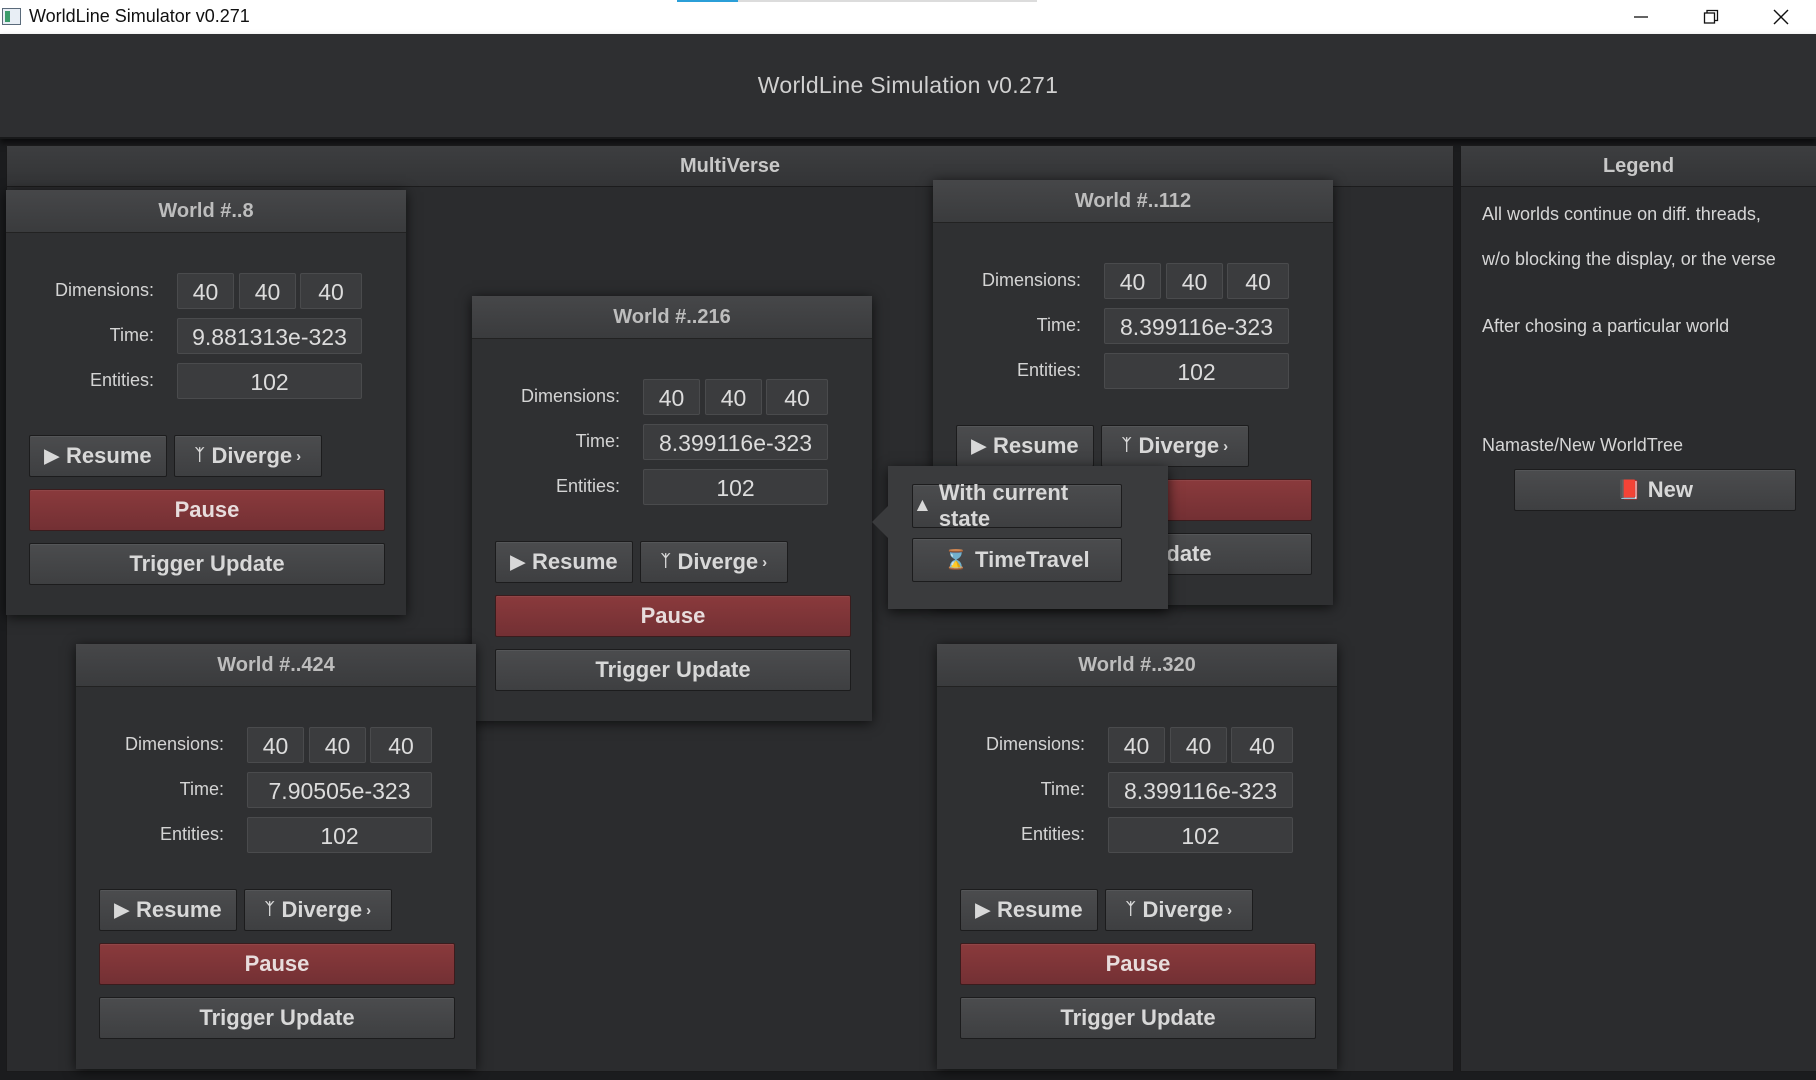 This screenshot has width=1816, height=1080. Describe the element at coordinates (139, 16) in the screenshot. I see `window-title: WorldLine Simulator v0.271` at that location.